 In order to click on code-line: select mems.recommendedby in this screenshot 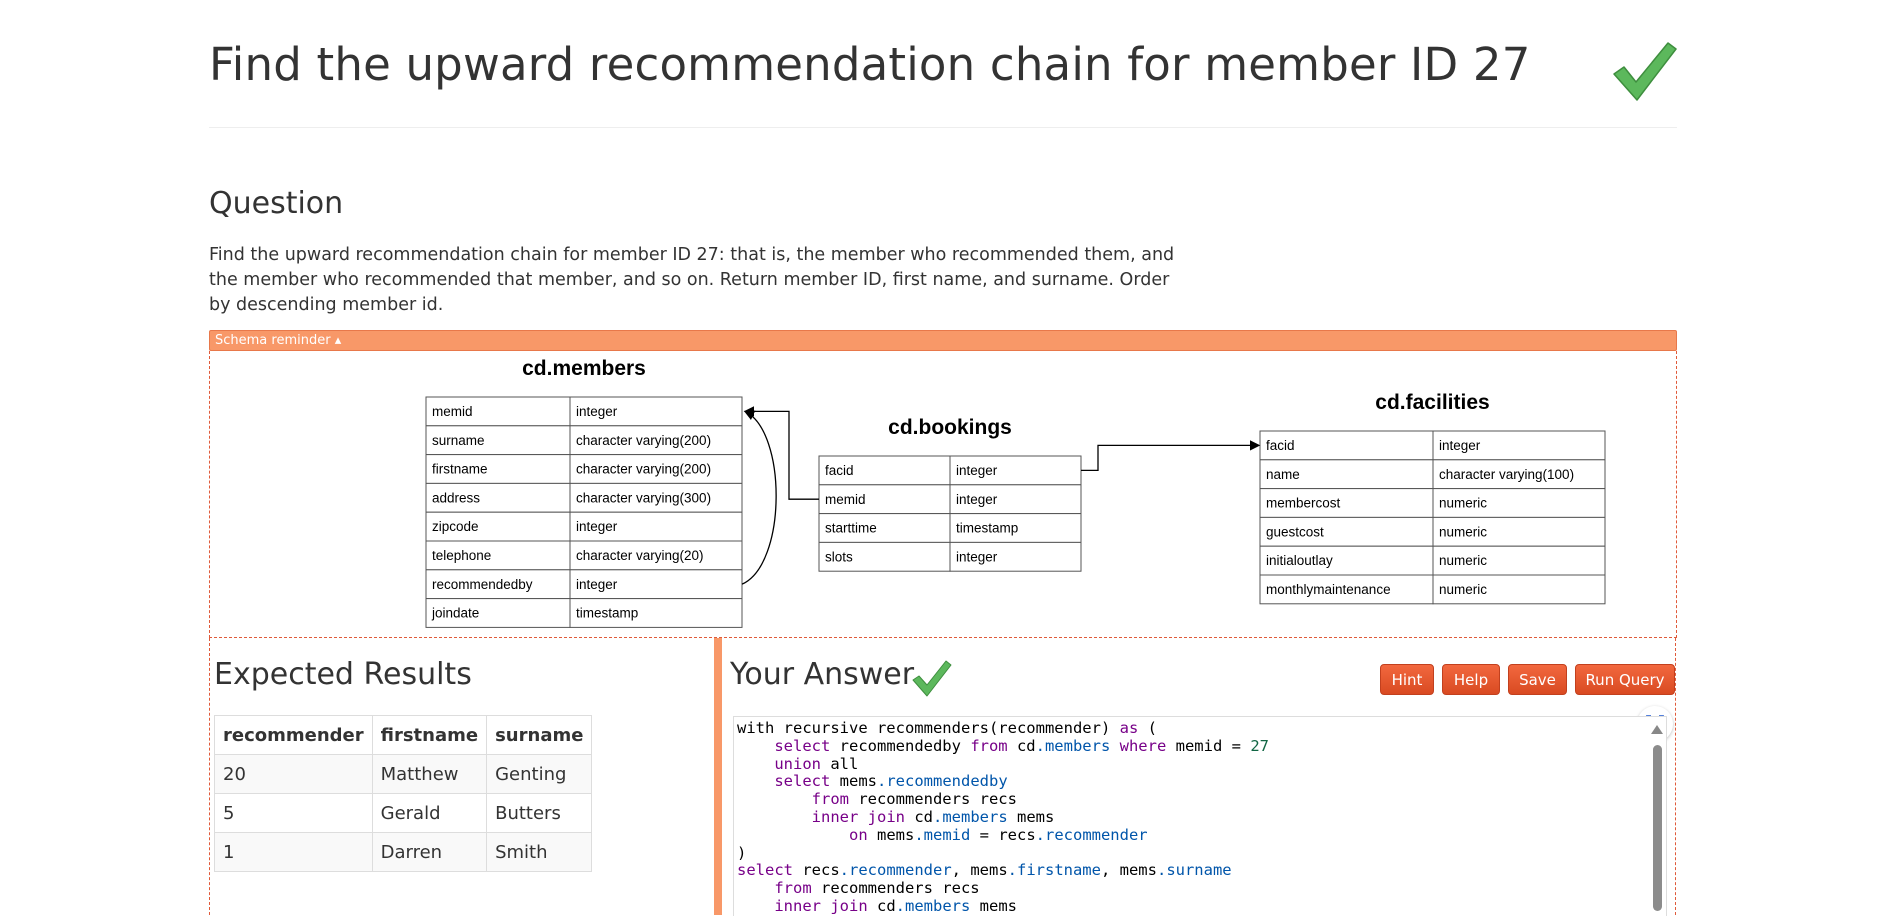, I will do `click(891, 781)`.